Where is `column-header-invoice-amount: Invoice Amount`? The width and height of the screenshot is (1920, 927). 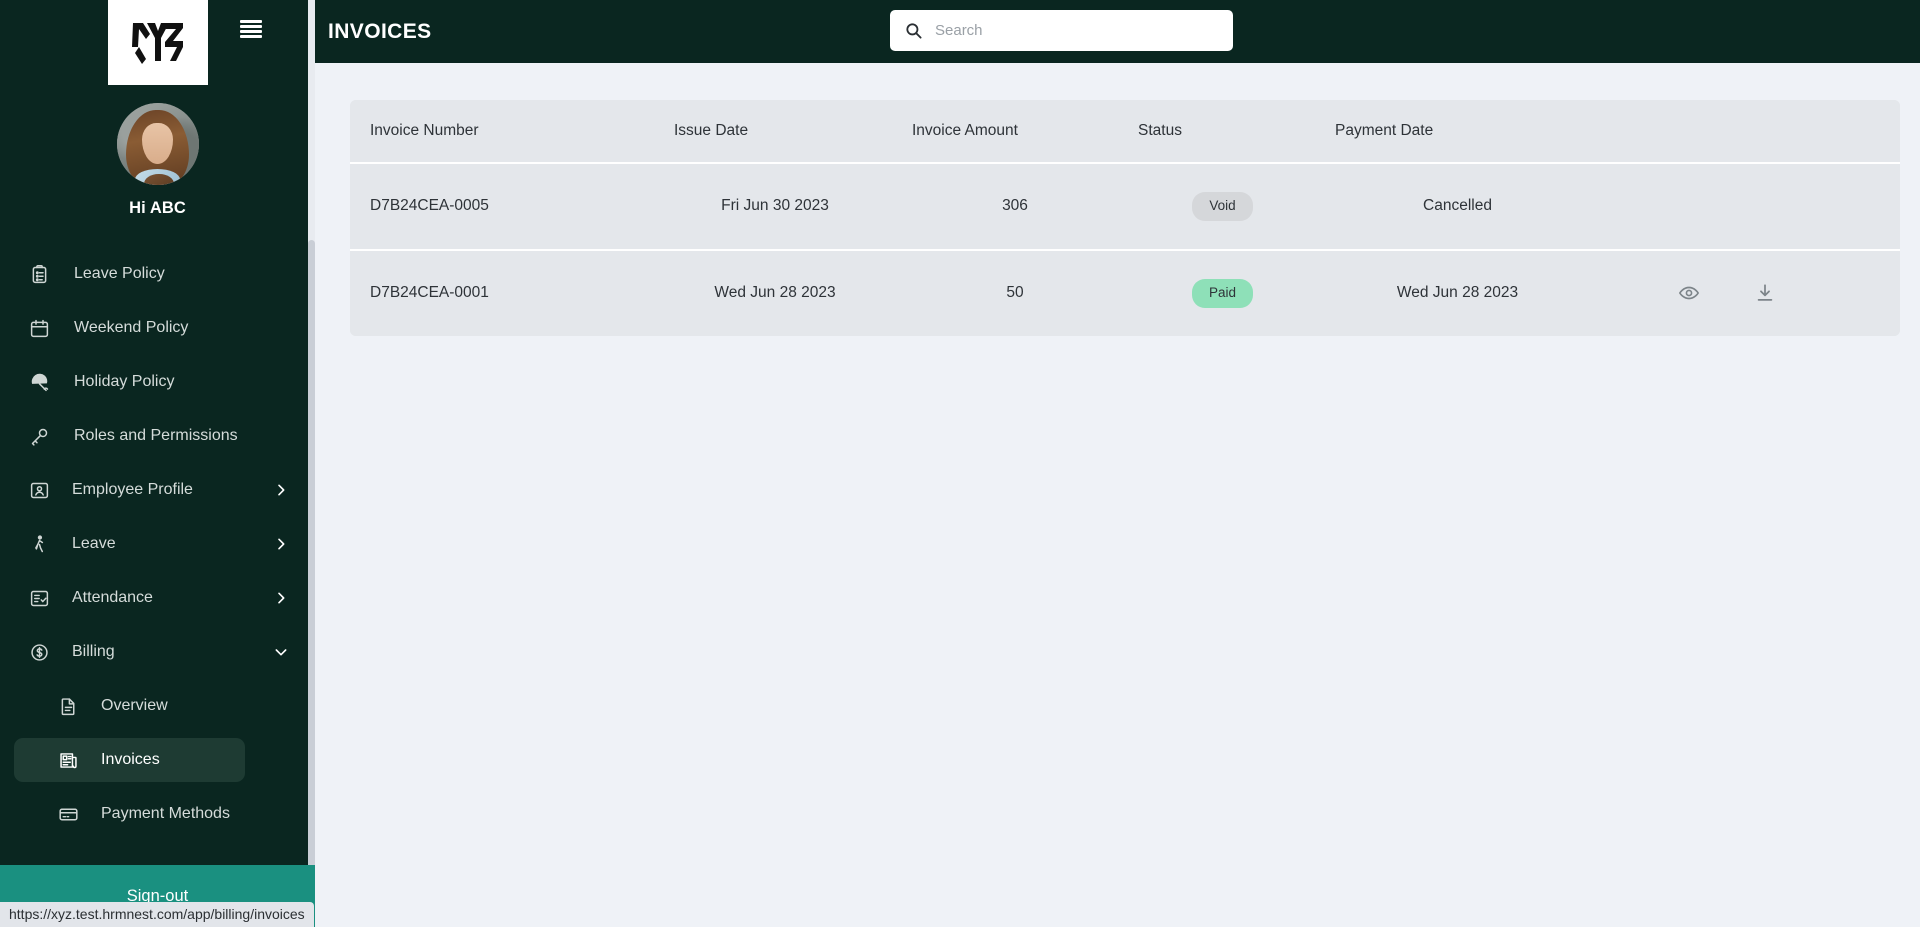 column-header-invoice-amount: Invoice Amount is located at coordinates (1015, 132).